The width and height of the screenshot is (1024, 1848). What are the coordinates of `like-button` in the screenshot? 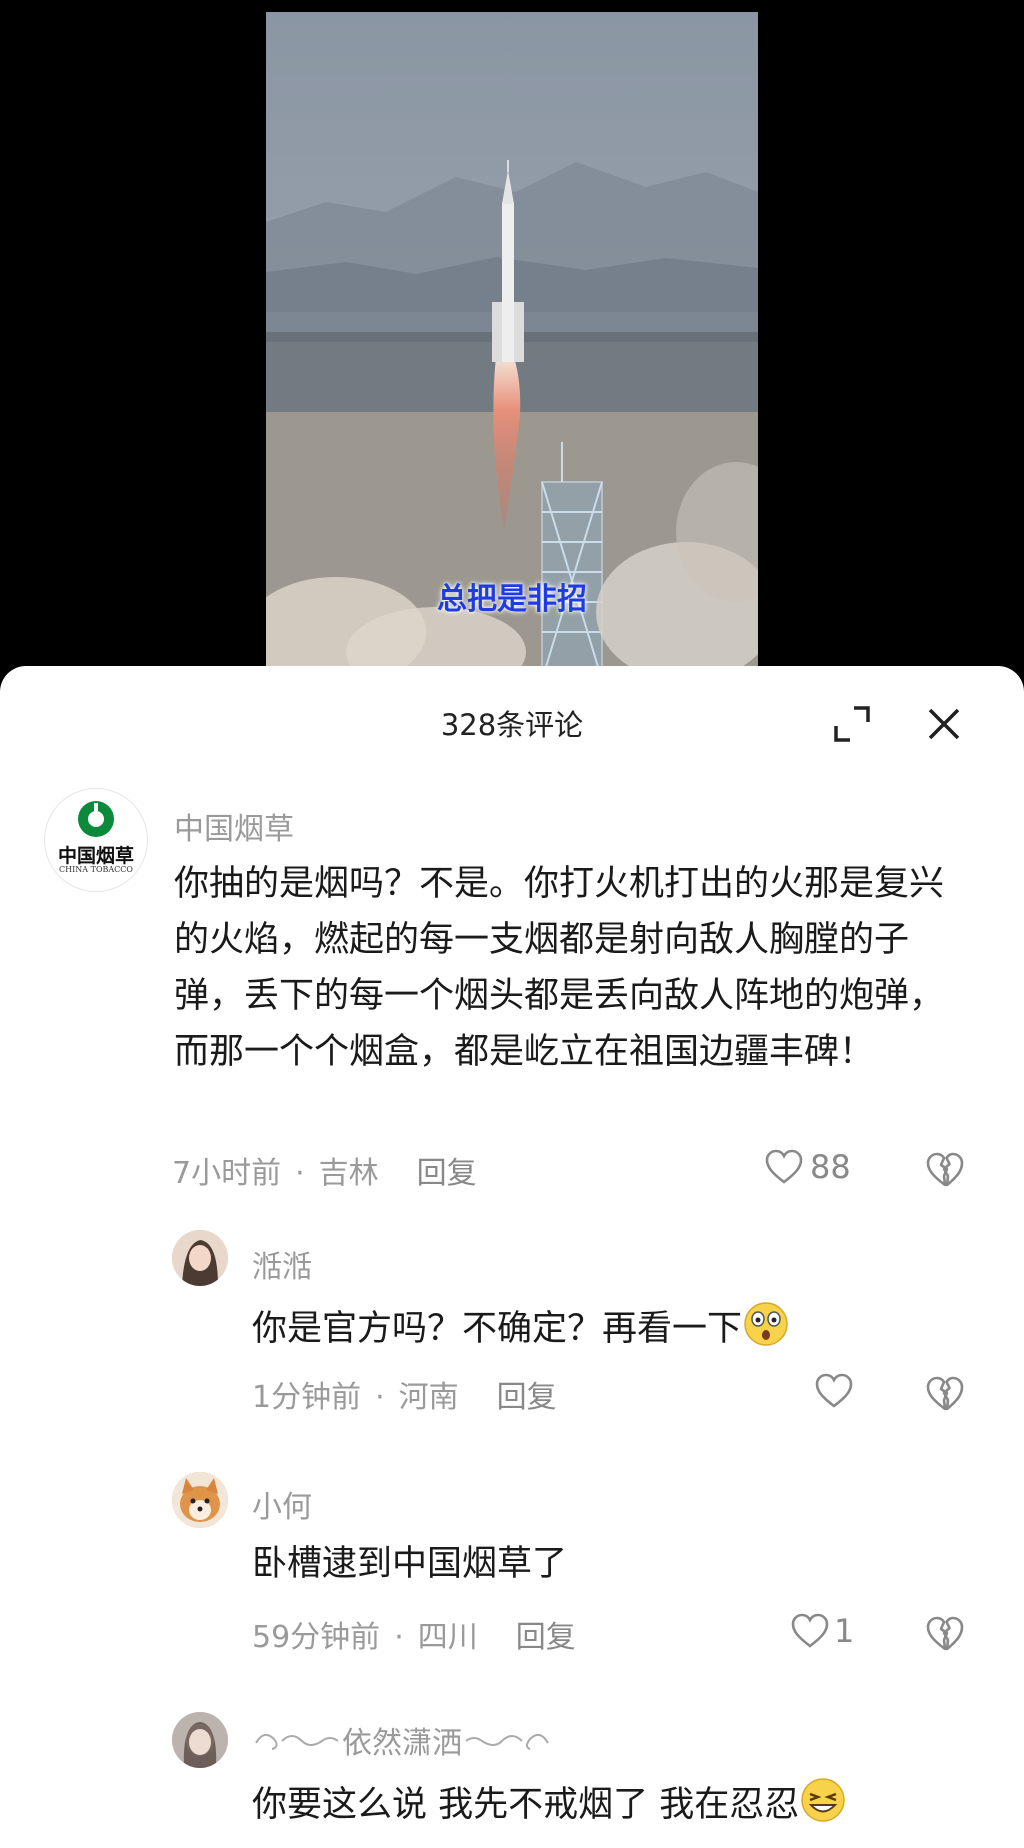 It's located at (834, 1391).